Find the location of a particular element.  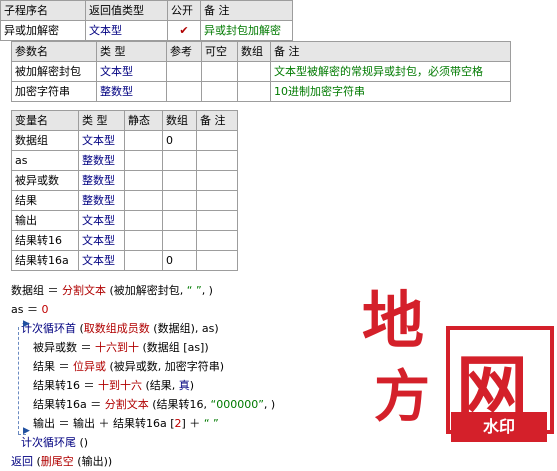

param-header-type: 类 型 is located at coordinates (131, 51).